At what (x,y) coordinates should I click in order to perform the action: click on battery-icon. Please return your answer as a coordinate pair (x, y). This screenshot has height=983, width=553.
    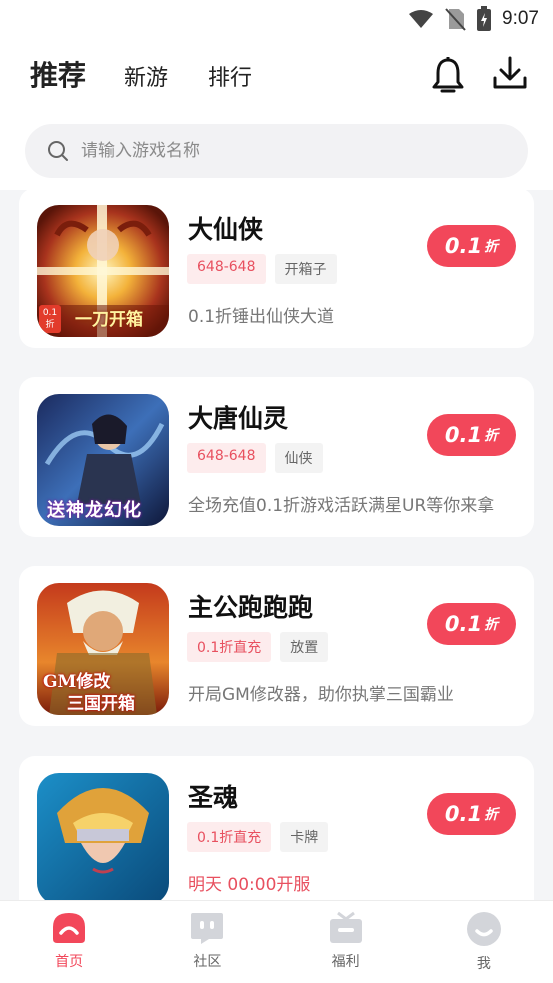
    Looking at the image, I should click on (484, 18).